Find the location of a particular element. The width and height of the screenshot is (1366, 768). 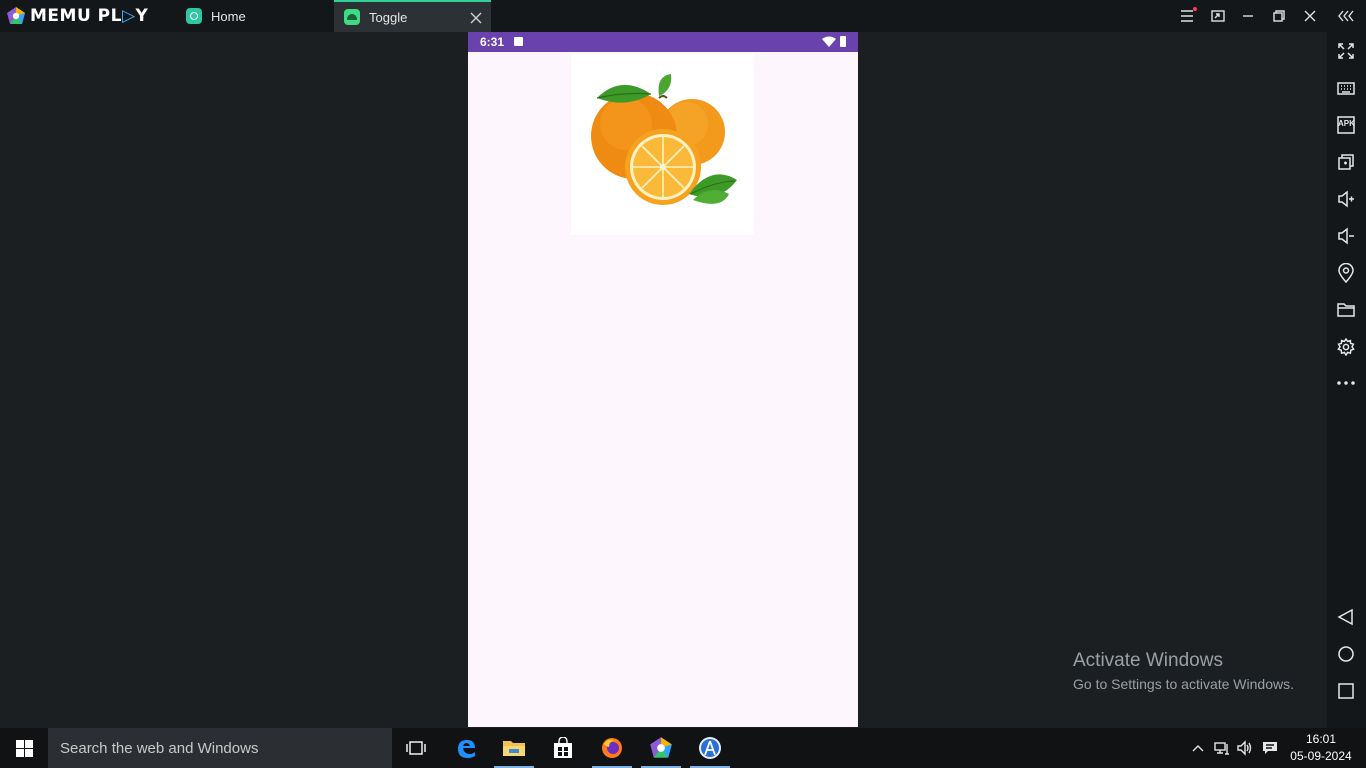

chevron-up-icon is located at coordinates (1198, 748).